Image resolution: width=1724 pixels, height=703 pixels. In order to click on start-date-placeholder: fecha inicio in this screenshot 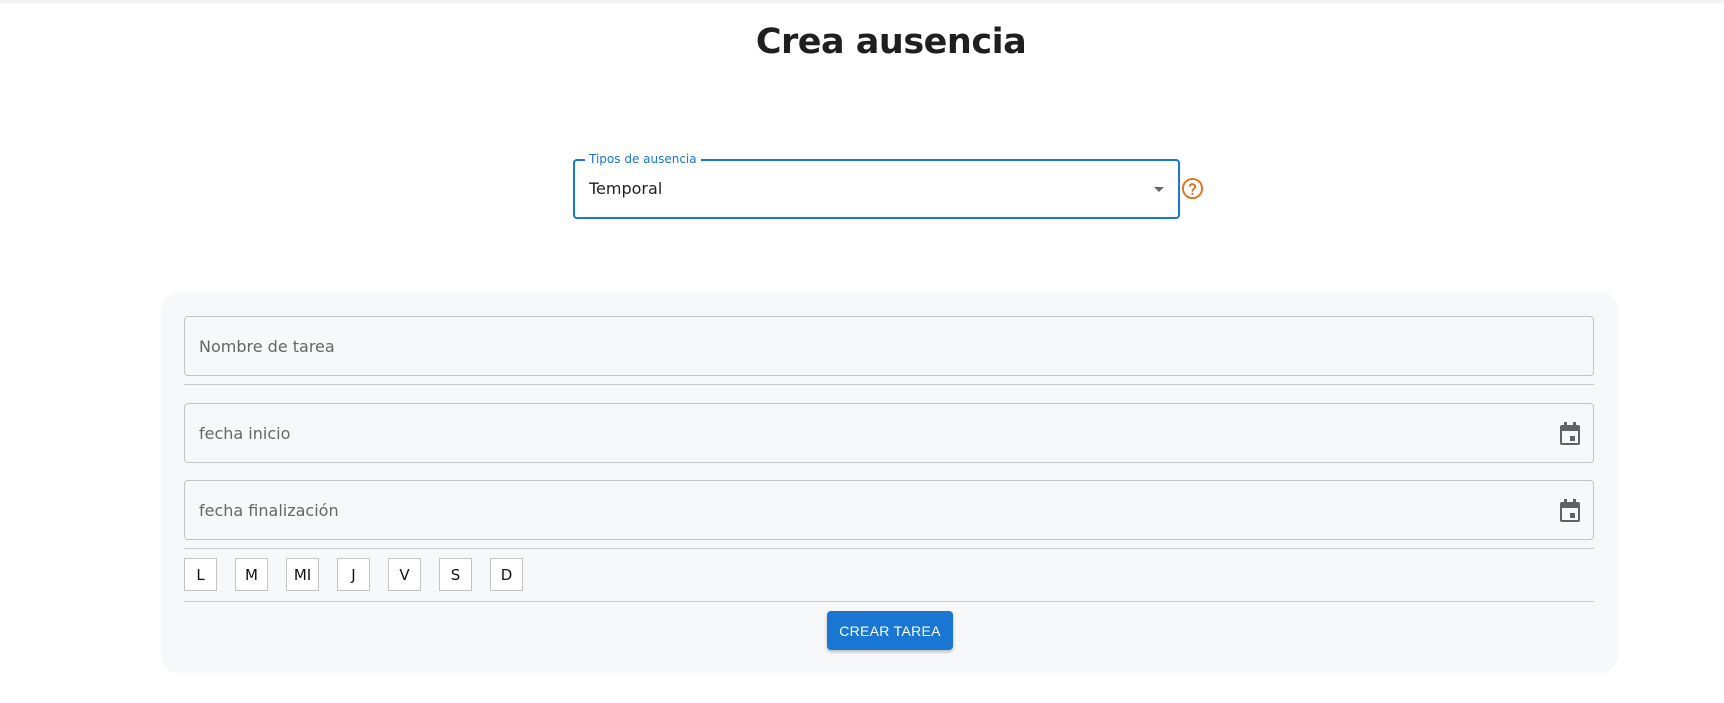, I will do `click(245, 433)`.